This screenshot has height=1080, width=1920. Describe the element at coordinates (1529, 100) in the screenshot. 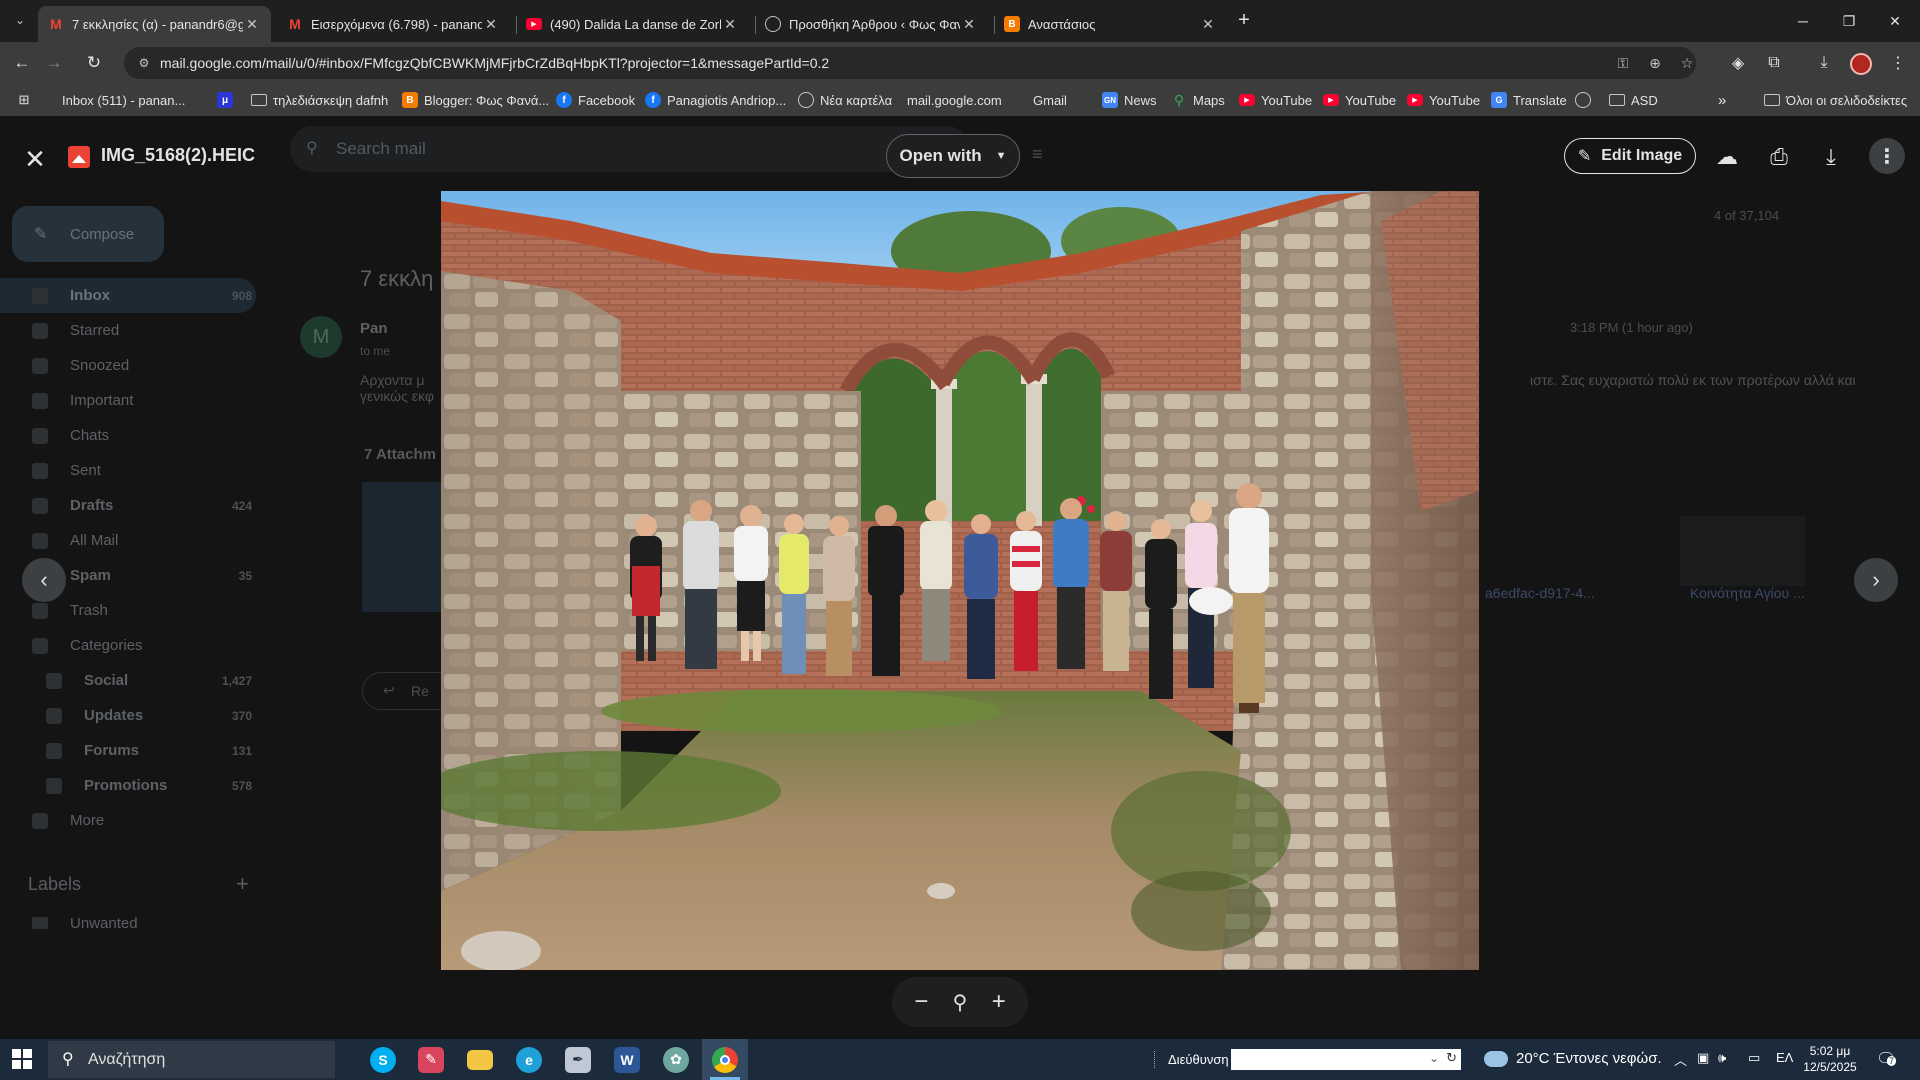

I see `bookmark-translate: G Translate` at that location.